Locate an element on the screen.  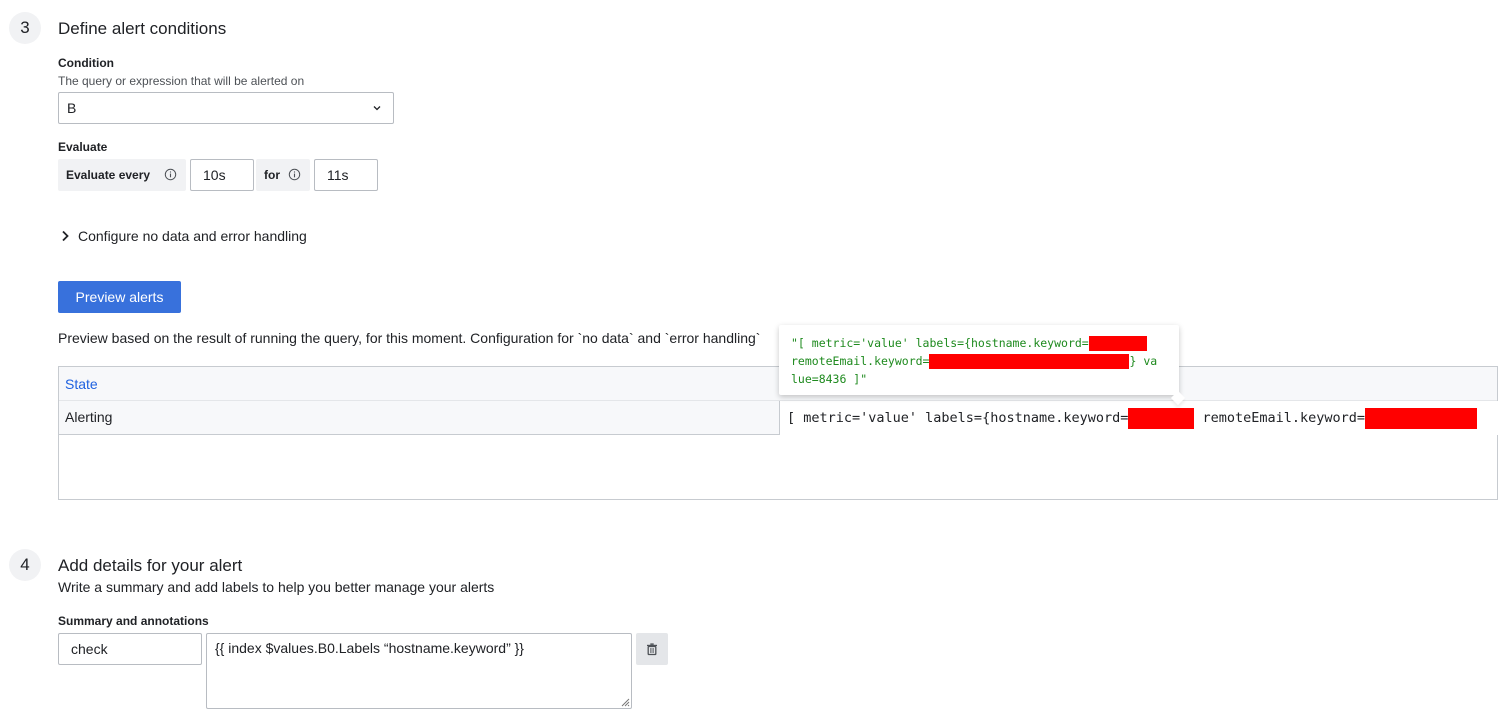
for-value: 11s is located at coordinates (338, 175).